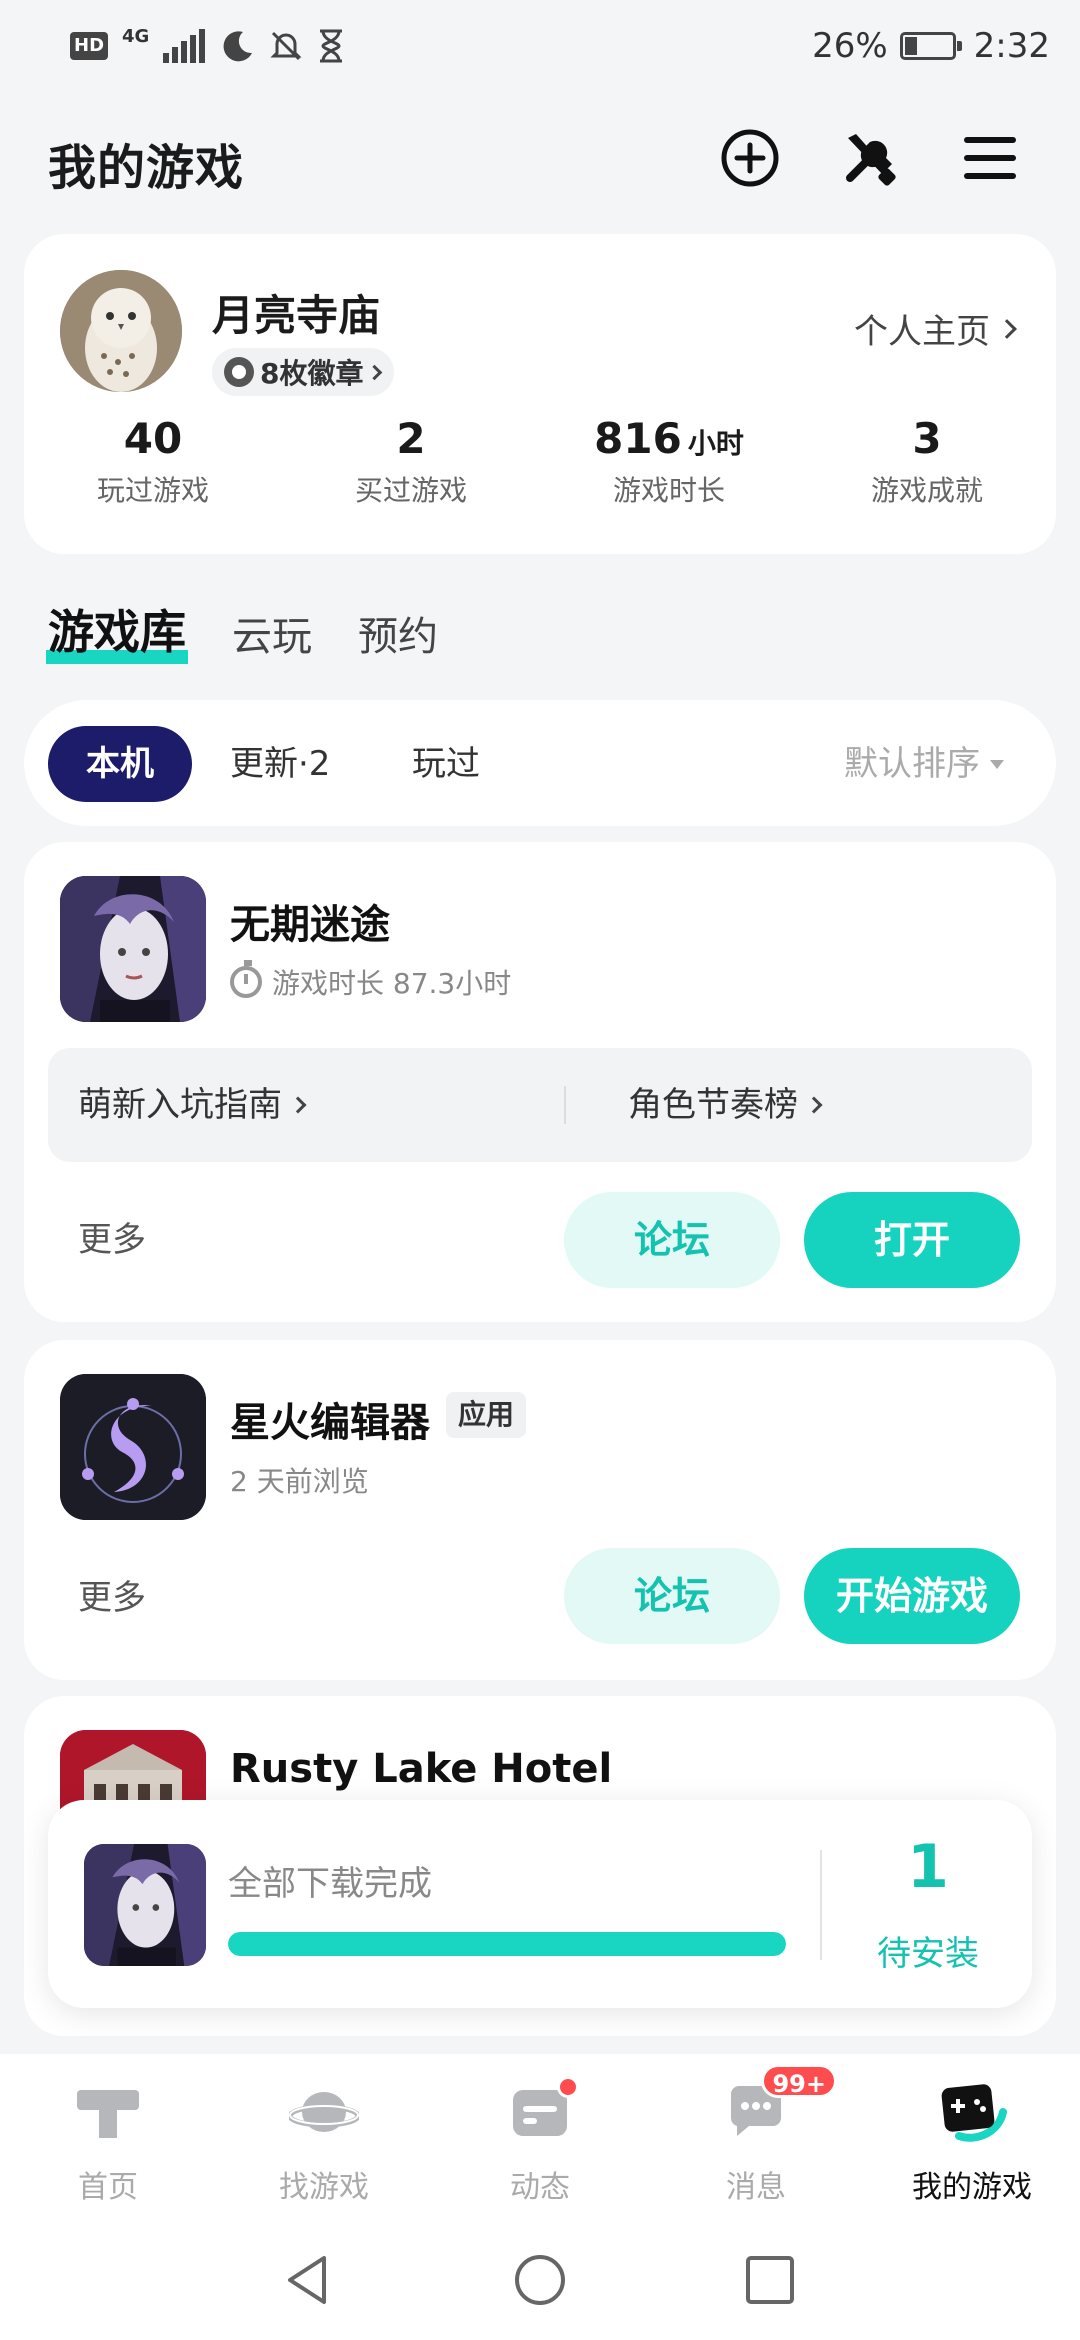 The image size is (1080, 2340). What do you see at coordinates (870, 158) in the screenshot?
I see `tools-button` at bounding box center [870, 158].